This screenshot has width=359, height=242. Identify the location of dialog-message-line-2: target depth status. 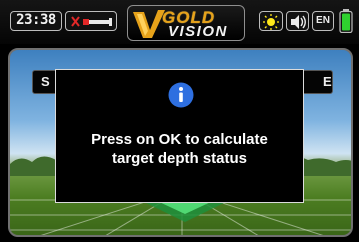
(179, 158).